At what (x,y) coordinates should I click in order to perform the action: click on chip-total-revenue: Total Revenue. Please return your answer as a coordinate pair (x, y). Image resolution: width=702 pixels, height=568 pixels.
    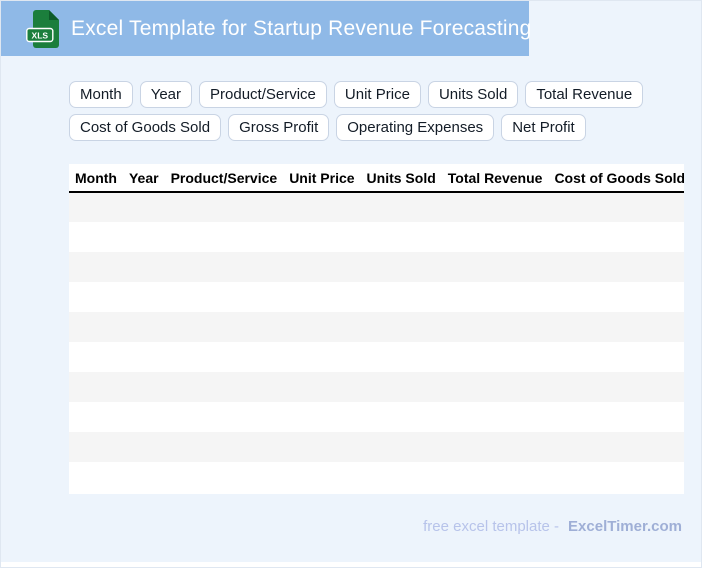
    Looking at the image, I should click on (584, 94).